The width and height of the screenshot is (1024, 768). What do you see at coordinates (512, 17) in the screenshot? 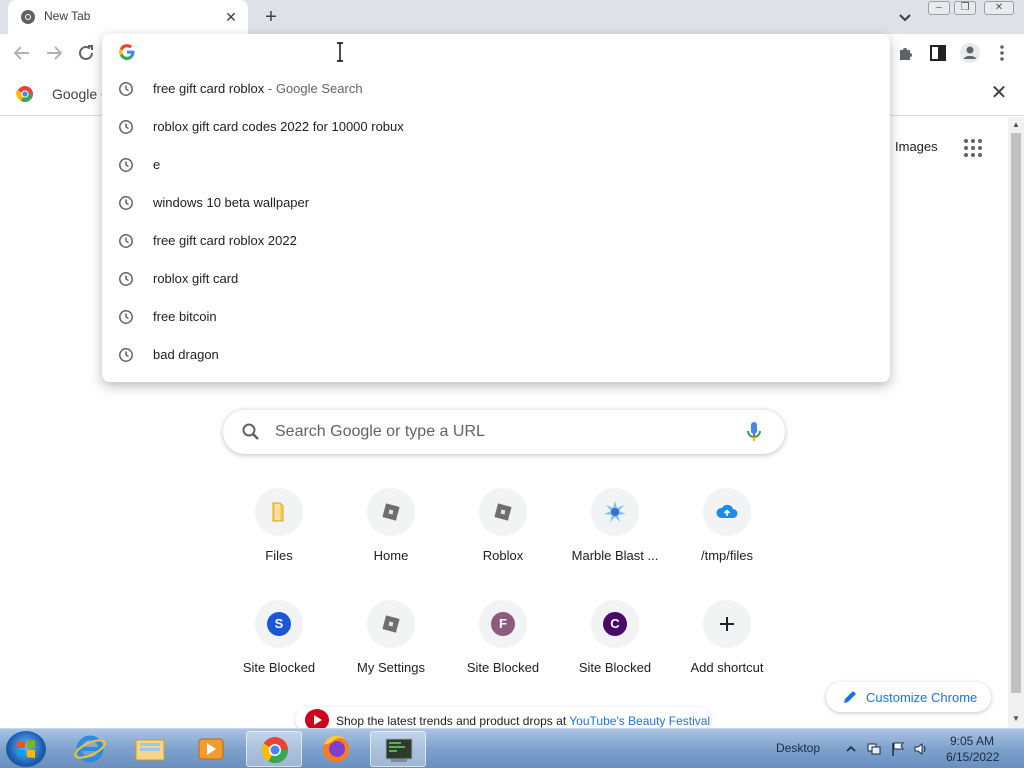
I see `tab-strip: New Tab ✕ + – ❐ ✕` at bounding box center [512, 17].